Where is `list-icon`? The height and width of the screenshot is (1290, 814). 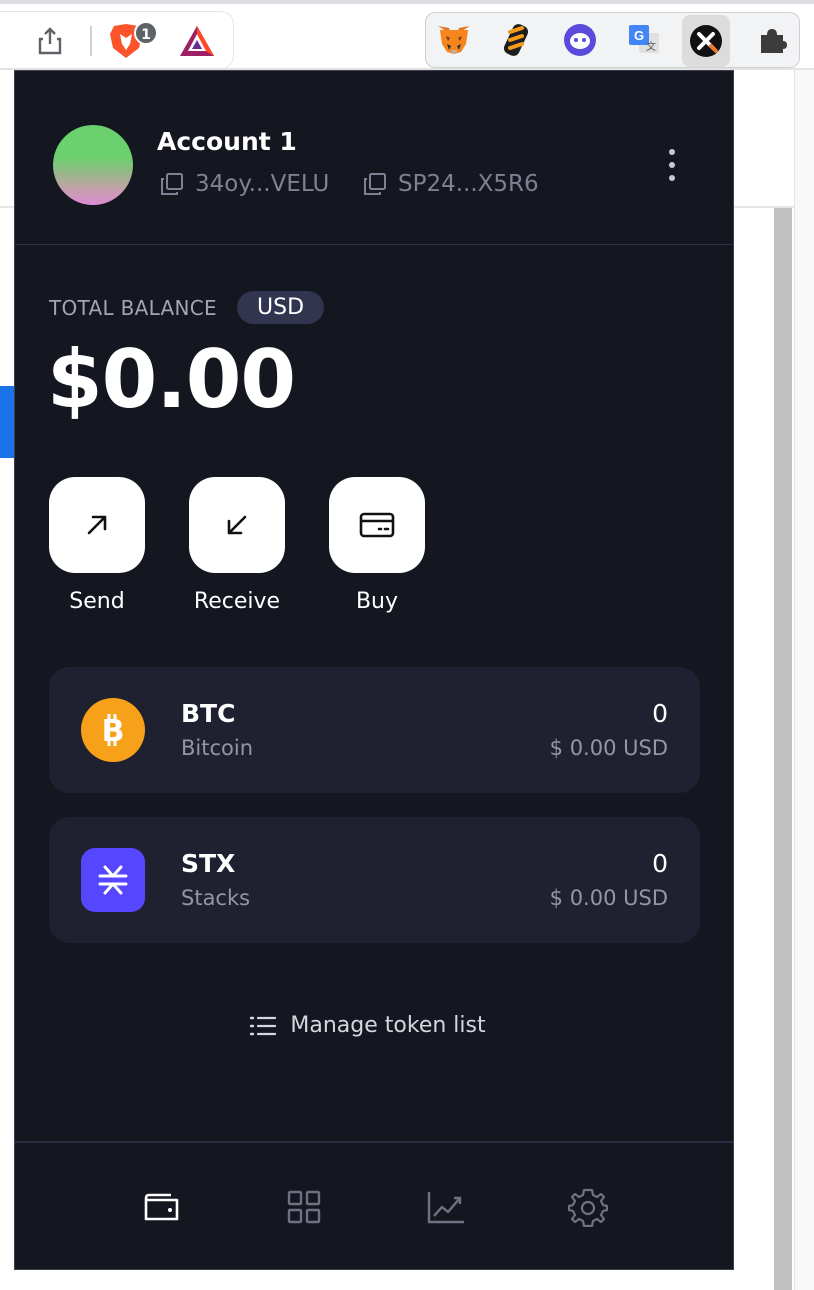
list-icon is located at coordinates (263, 1025).